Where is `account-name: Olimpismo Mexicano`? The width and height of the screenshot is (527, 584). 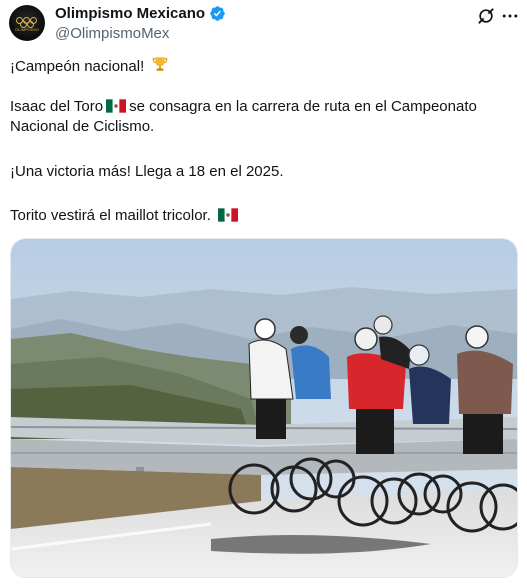 account-name: Olimpismo Mexicano is located at coordinates (130, 13).